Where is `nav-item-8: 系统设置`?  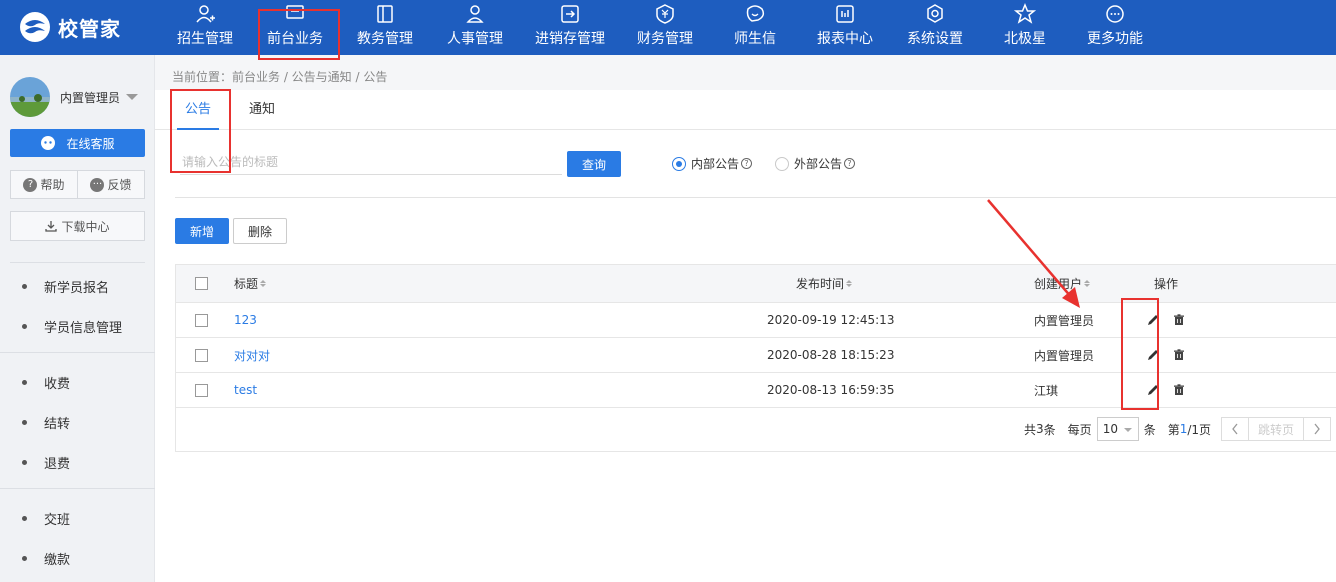 nav-item-8: 系统设置 is located at coordinates (935, 27).